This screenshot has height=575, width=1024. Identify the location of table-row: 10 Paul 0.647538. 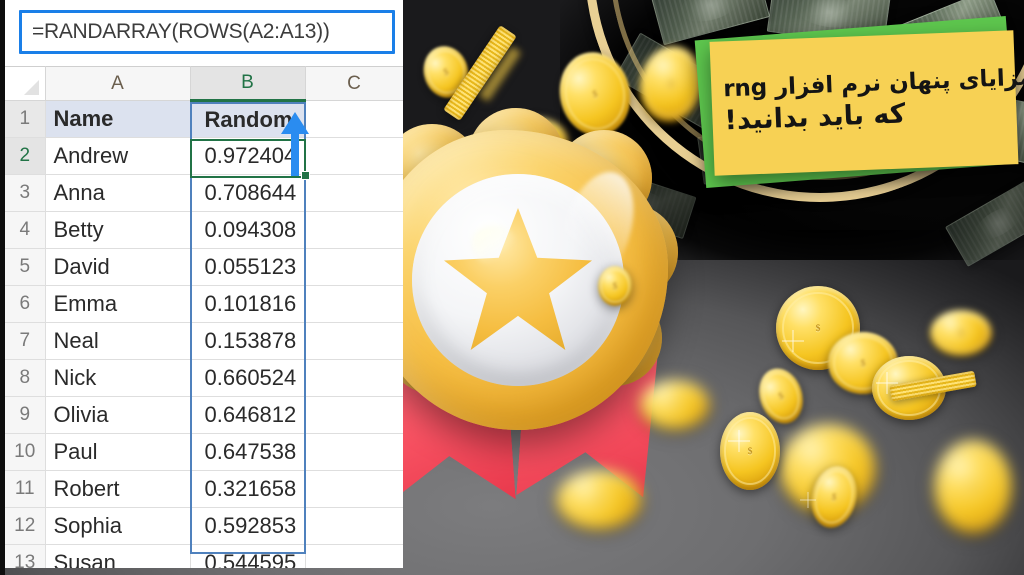
(204, 452).